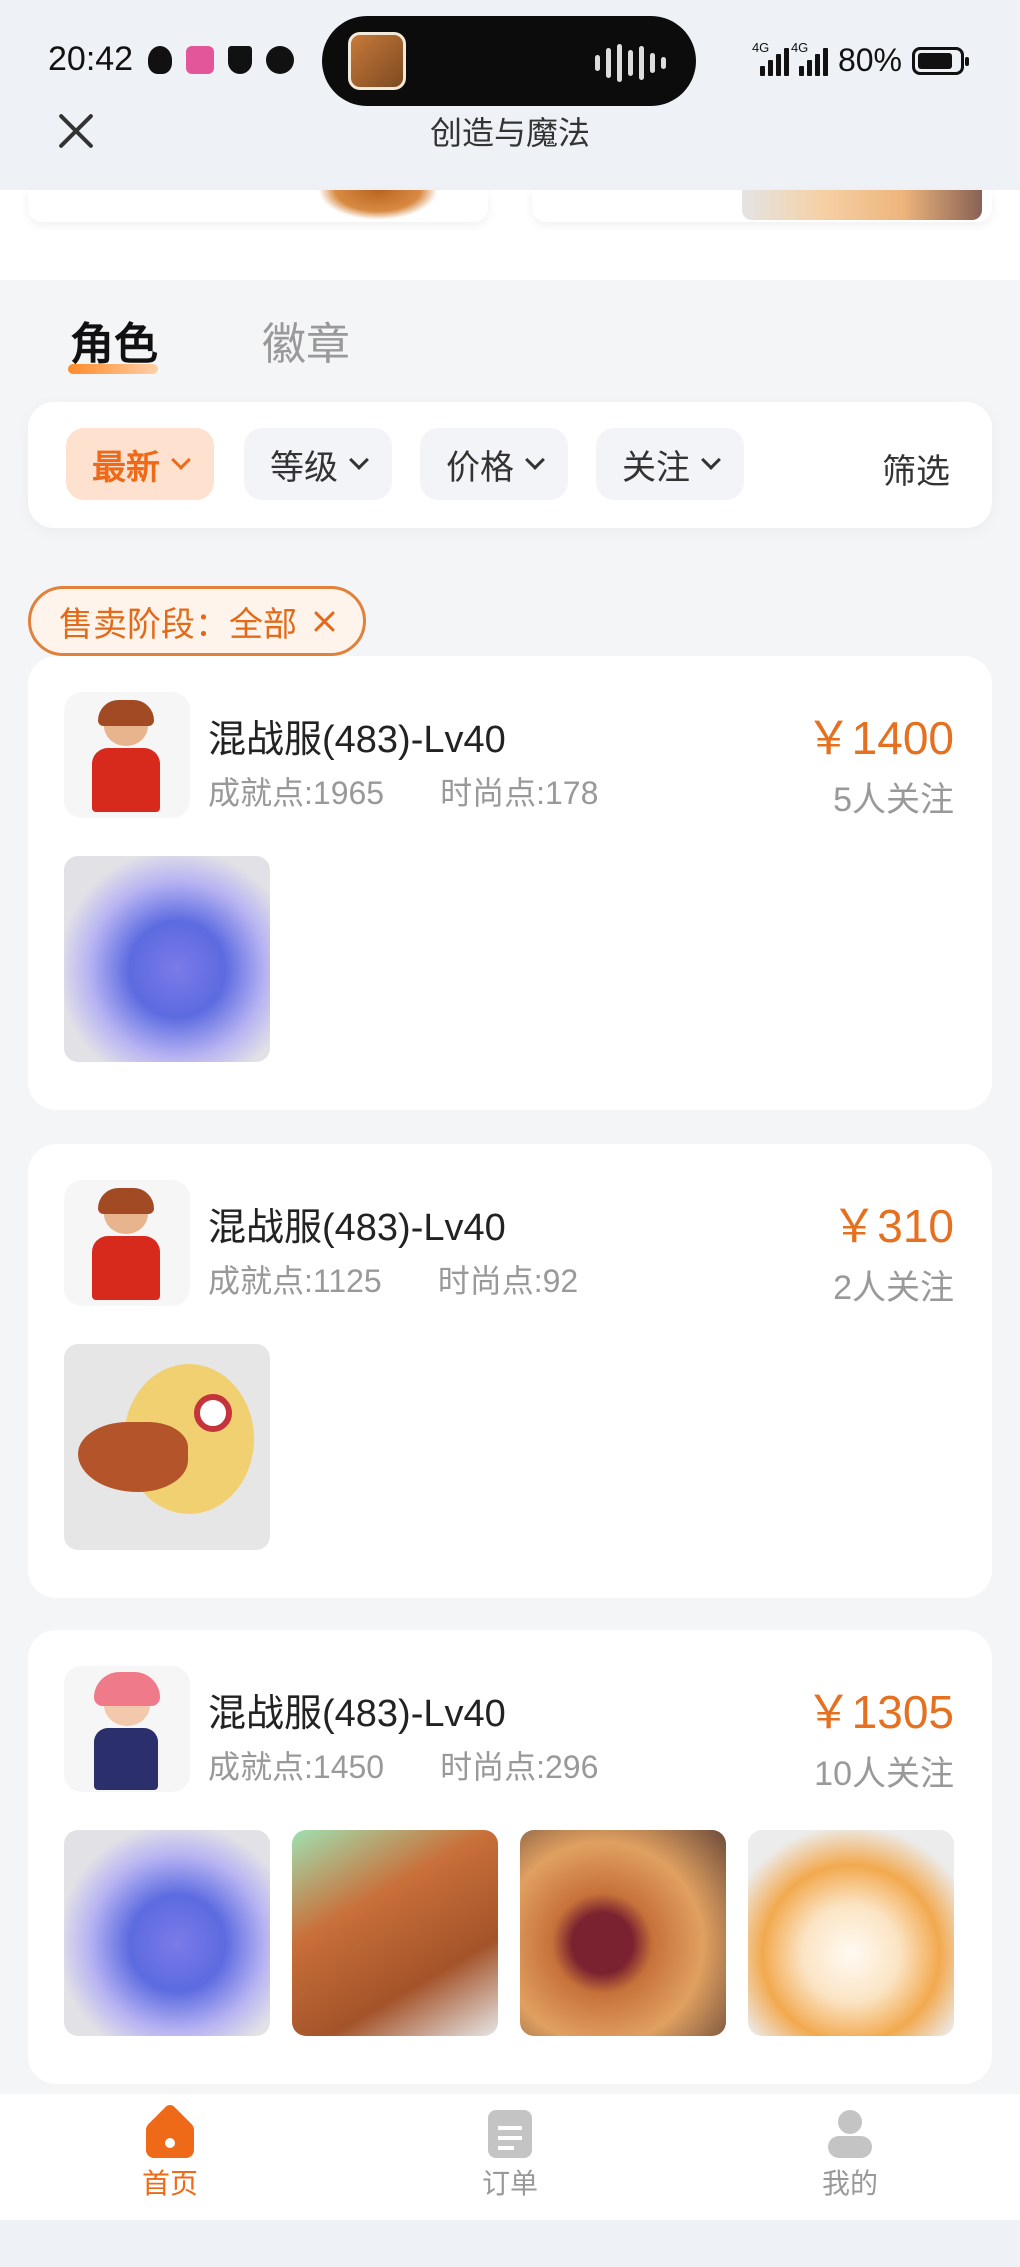  What do you see at coordinates (91, 59) in the screenshot?
I see `status-time: 20:42` at bounding box center [91, 59].